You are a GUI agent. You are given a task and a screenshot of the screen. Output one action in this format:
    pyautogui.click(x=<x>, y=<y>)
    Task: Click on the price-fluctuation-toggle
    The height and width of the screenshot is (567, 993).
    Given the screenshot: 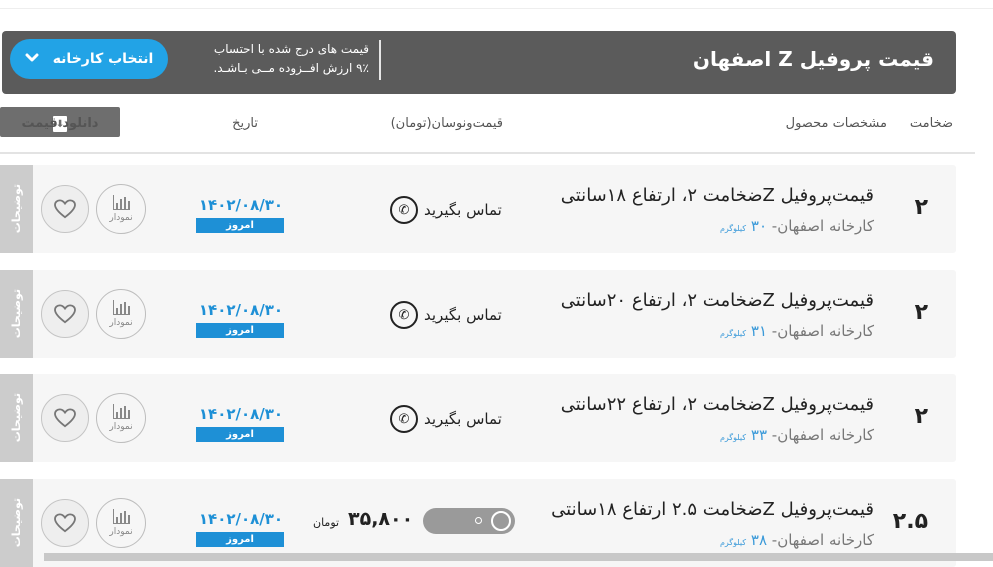 What is the action you would take?
    pyautogui.click(x=469, y=521)
    